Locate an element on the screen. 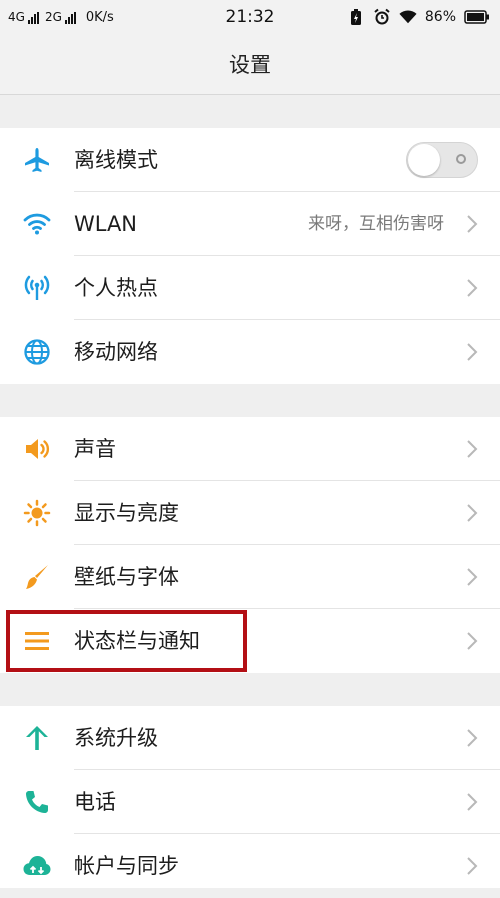 The image size is (500, 898). settings-item-label: 电话 is located at coordinates (95, 802).